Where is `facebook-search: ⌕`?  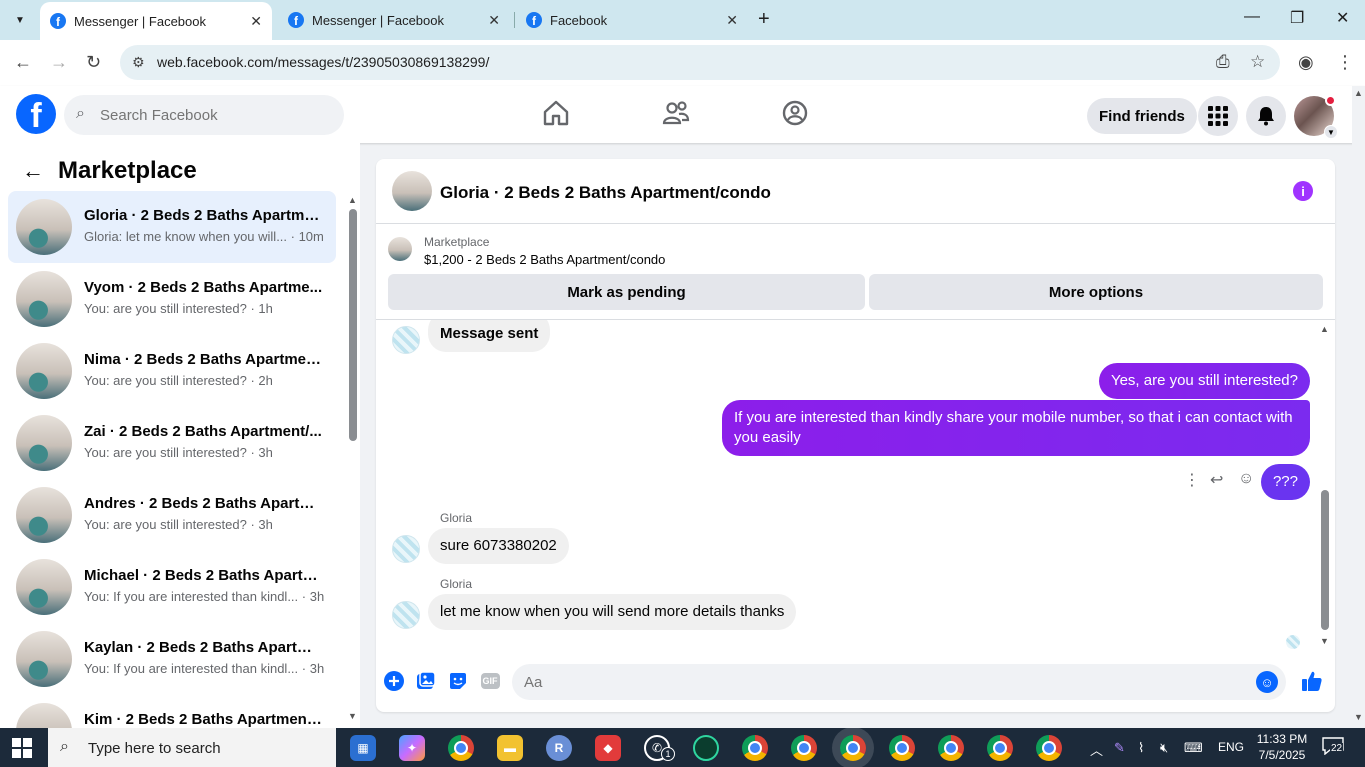 facebook-search: ⌕ is located at coordinates (204, 115).